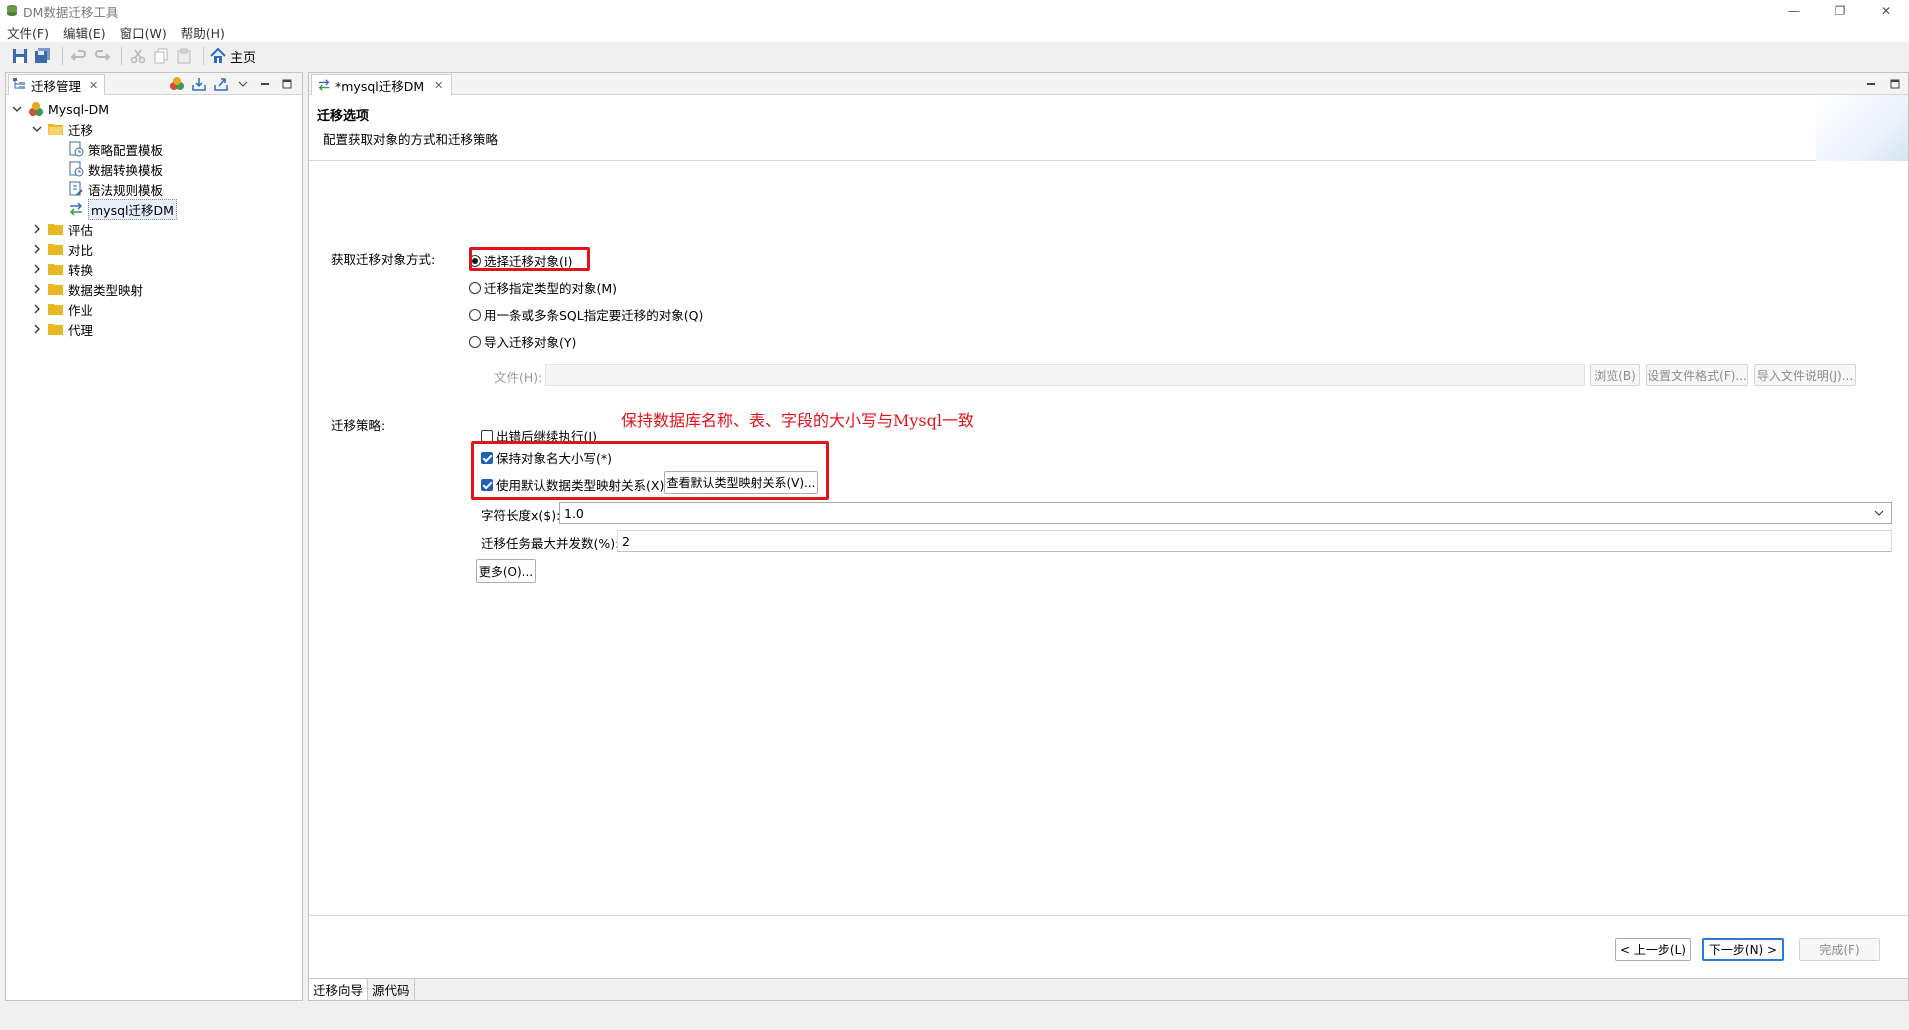 The height and width of the screenshot is (1030, 1909). What do you see at coordinates (20, 85) in the screenshot?
I see `tree-view-icon` at bounding box center [20, 85].